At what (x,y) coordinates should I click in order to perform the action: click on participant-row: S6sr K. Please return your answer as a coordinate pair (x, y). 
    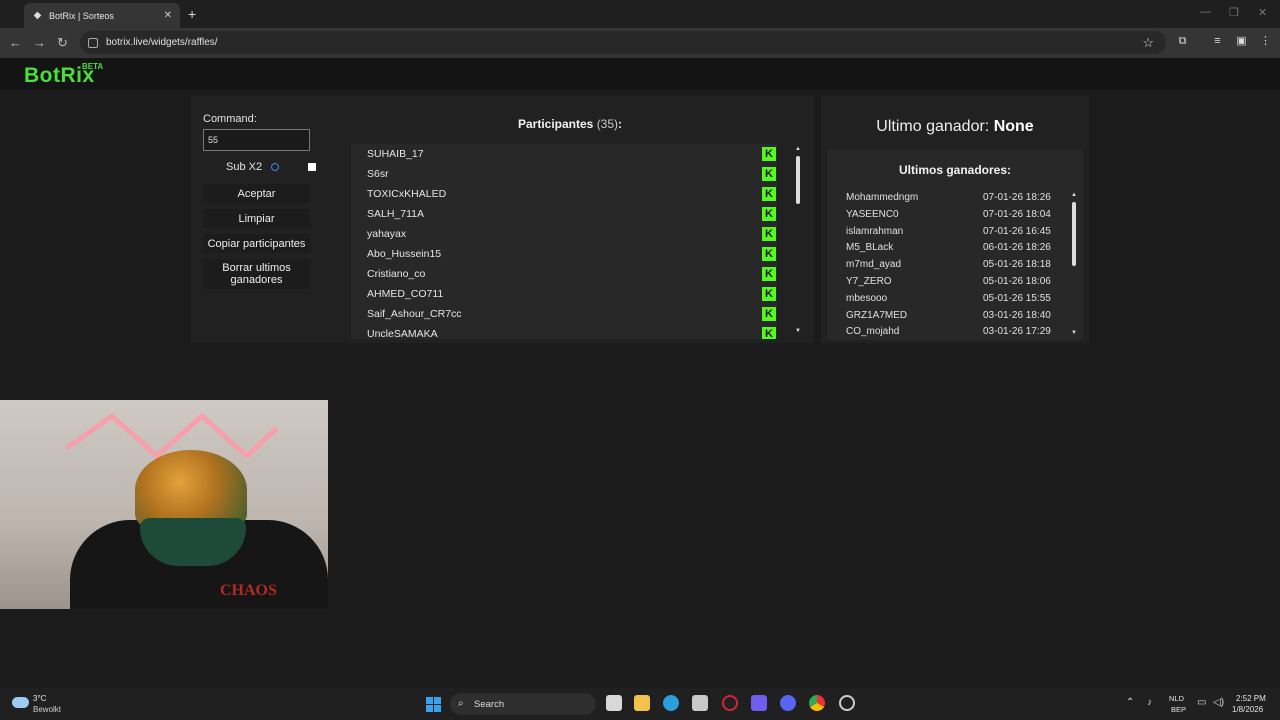
    Looking at the image, I should click on (564, 175).